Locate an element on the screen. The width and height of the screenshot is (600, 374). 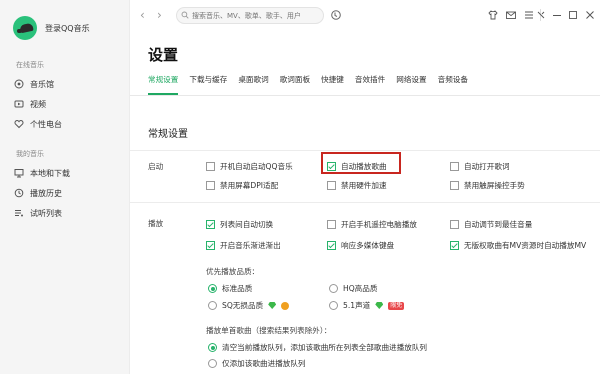
computer-icon is located at coordinates (19, 173).